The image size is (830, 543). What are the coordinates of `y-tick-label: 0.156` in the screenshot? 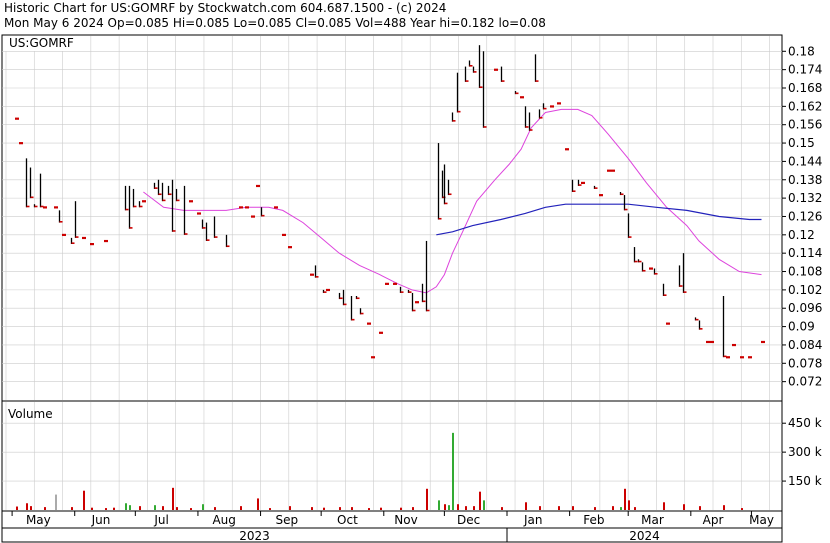 It's located at (805, 125).